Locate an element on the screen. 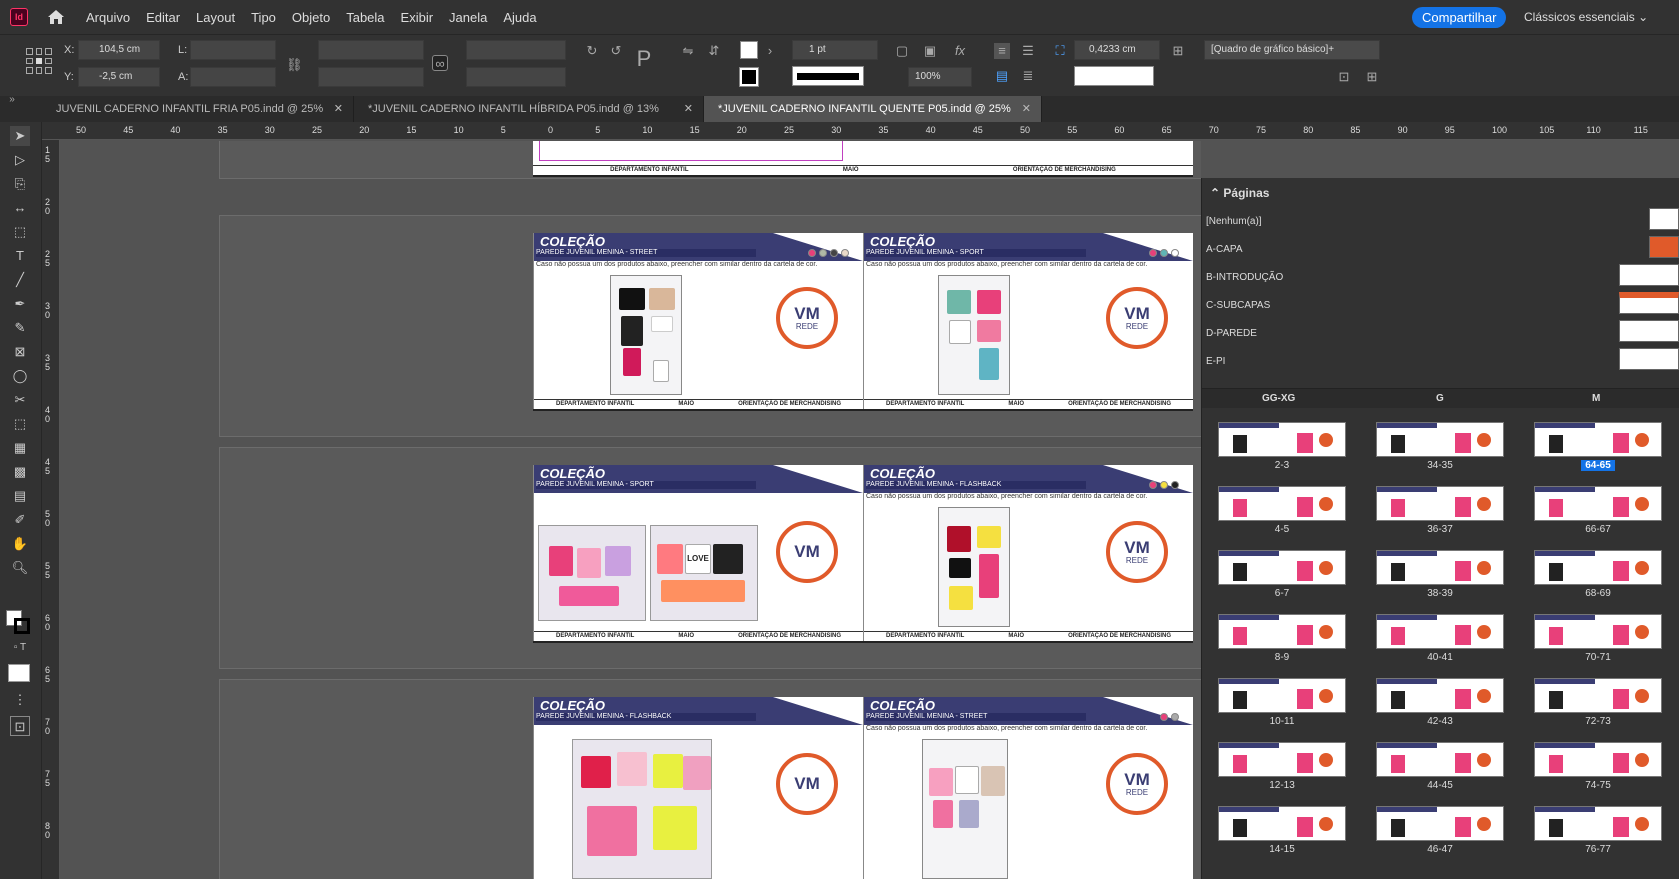 The image size is (1679, 879). menu-arquivo: Arquivo is located at coordinates (108, 17).